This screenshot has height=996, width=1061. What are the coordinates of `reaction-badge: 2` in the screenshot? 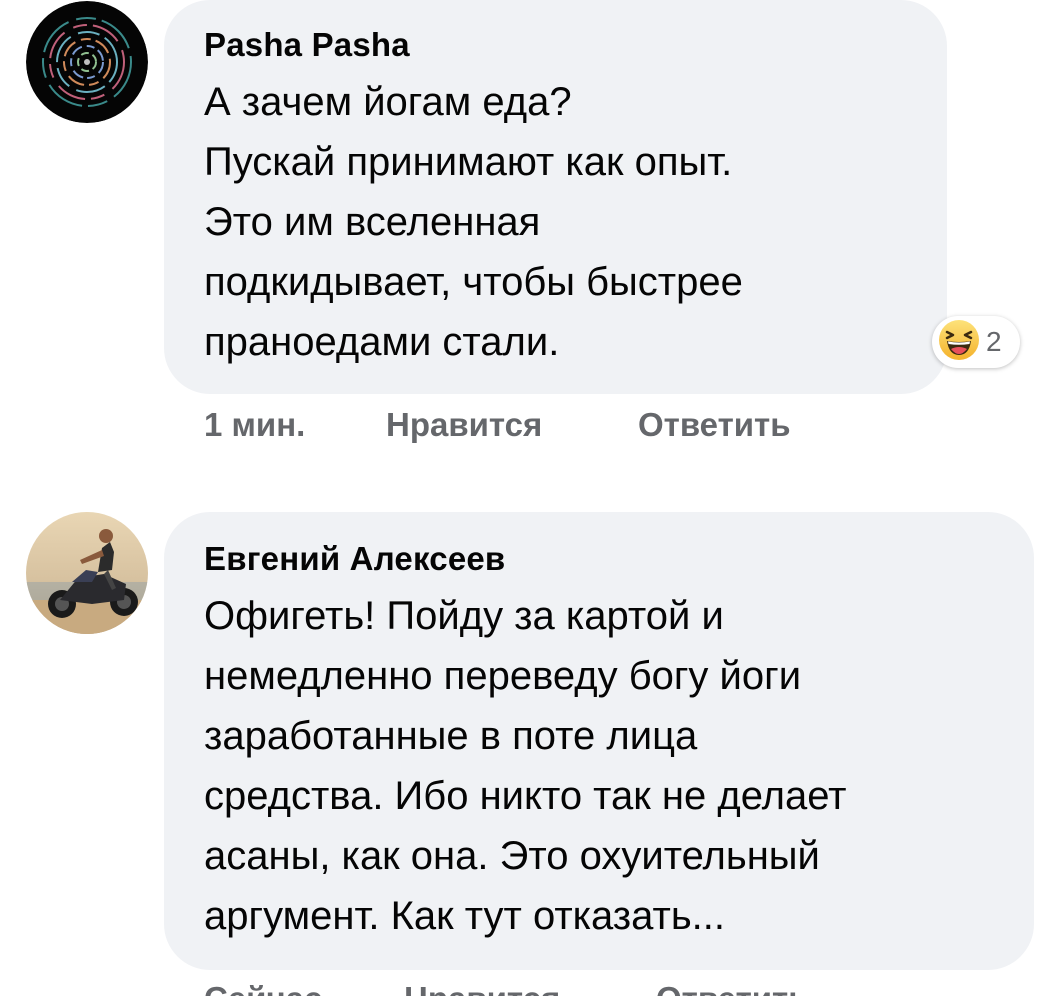 It's located at (976, 342).